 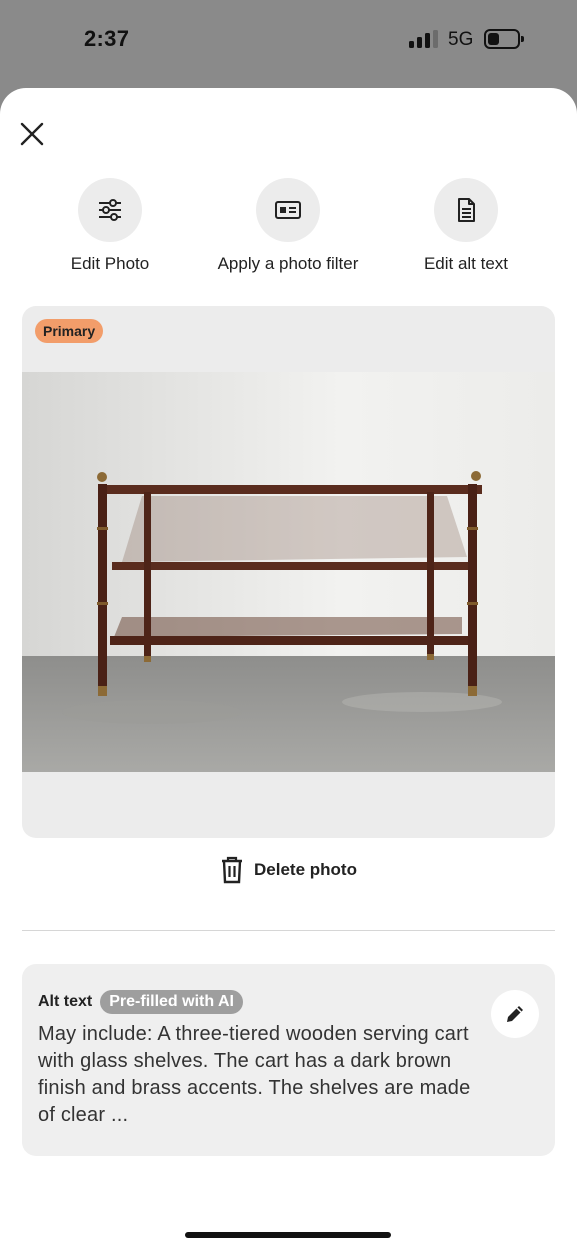 I want to click on edit-photo-icon-button, so click(x=110, y=210).